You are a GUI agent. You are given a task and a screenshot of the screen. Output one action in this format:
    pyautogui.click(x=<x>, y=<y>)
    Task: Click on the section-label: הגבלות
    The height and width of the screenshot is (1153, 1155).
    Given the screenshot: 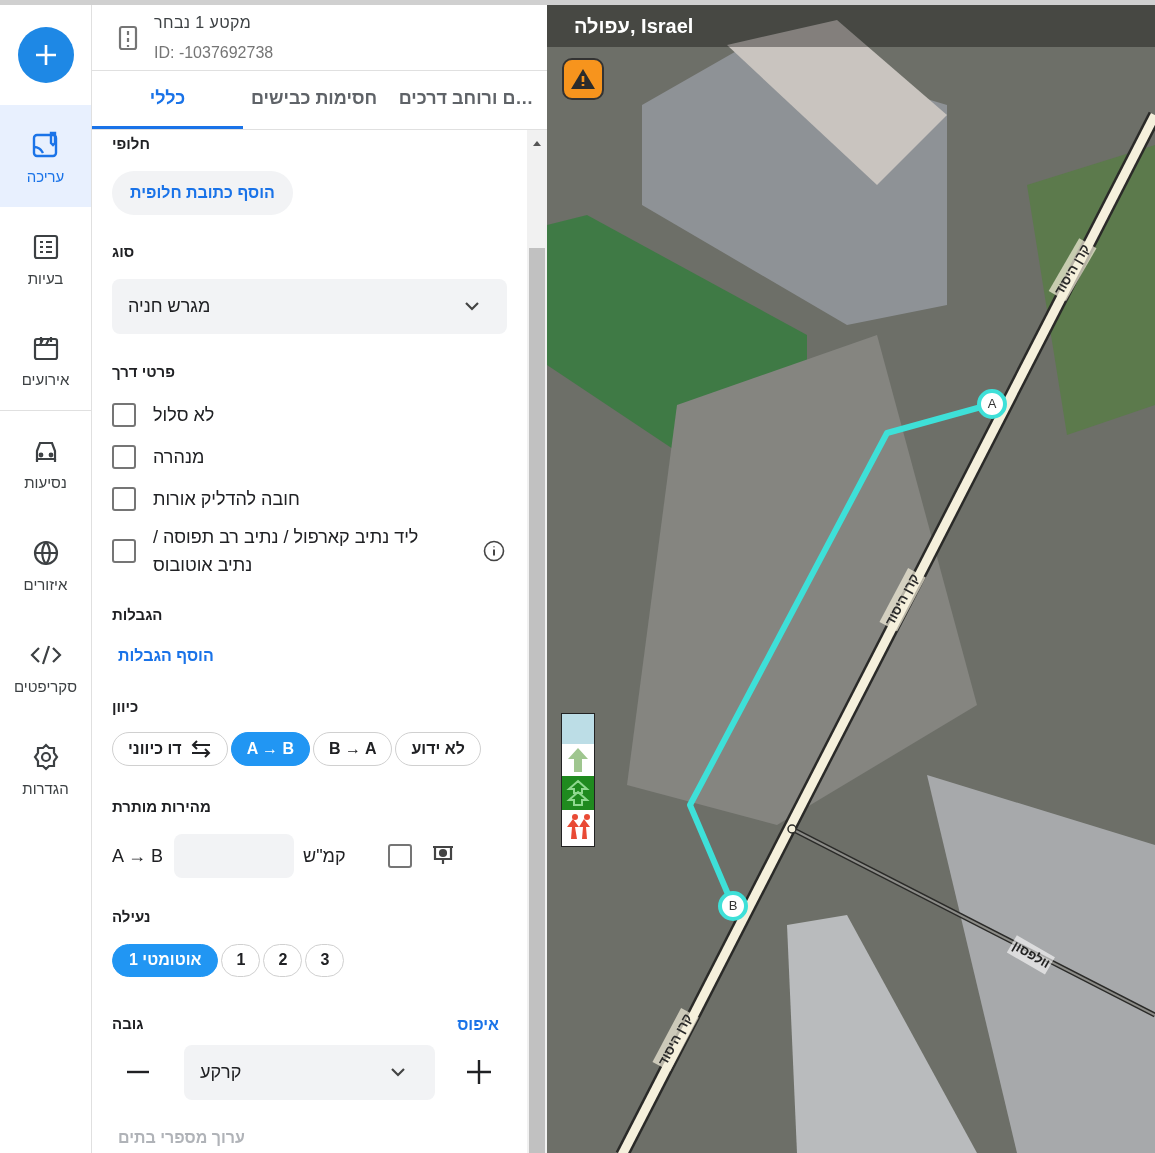 What is the action you would take?
    pyautogui.click(x=138, y=614)
    